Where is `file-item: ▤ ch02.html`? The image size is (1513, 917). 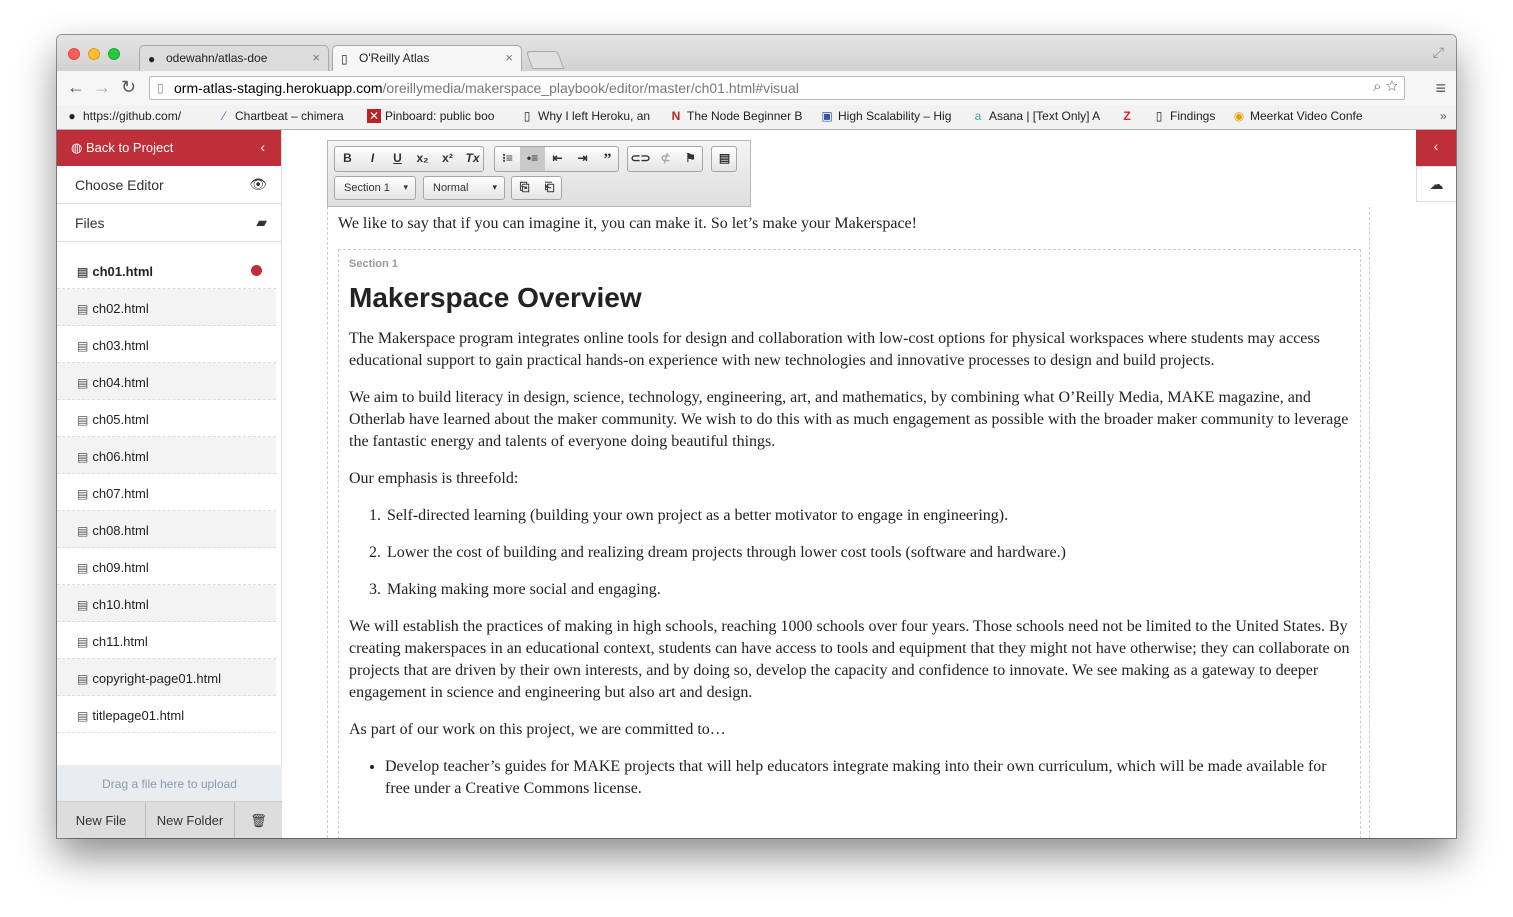
file-item: ▤ ch02.html is located at coordinates (166, 307).